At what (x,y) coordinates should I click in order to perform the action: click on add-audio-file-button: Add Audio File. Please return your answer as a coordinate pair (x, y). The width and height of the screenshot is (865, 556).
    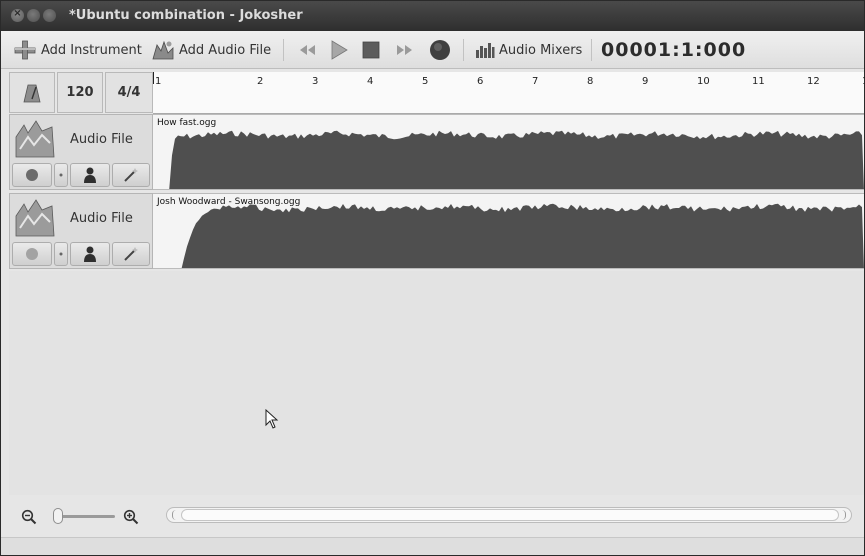
    Looking at the image, I should click on (211, 50).